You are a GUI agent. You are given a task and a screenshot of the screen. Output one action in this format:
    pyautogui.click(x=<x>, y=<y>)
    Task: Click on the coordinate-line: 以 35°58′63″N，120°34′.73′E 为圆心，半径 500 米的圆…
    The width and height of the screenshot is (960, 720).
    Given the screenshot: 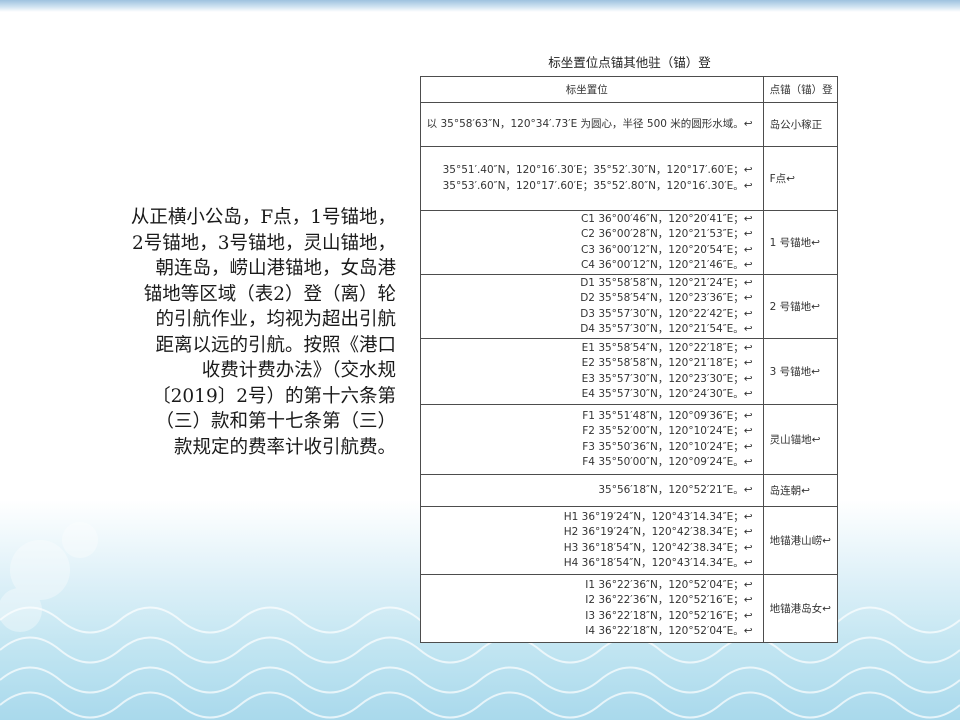 What is the action you would take?
    pyautogui.click(x=589, y=123)
    